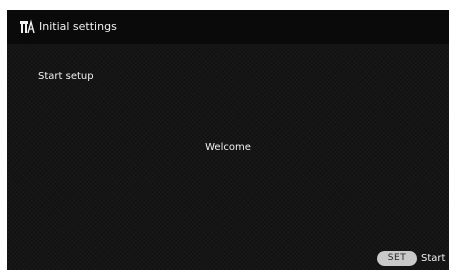 Image resolution: width=456 pixels, height=274 pixels. I want to click on set-button: SET, so click(397, 258).